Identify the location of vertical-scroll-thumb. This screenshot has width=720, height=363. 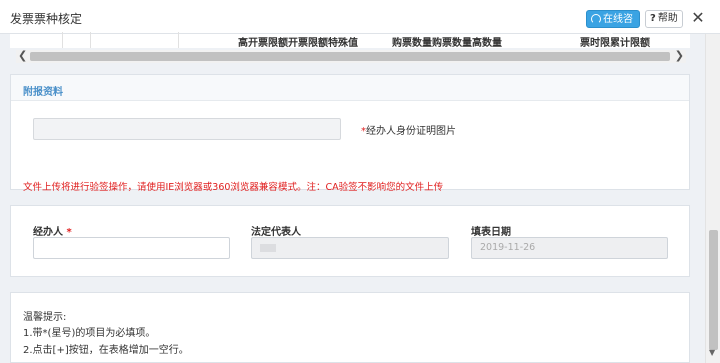
(713, 290).